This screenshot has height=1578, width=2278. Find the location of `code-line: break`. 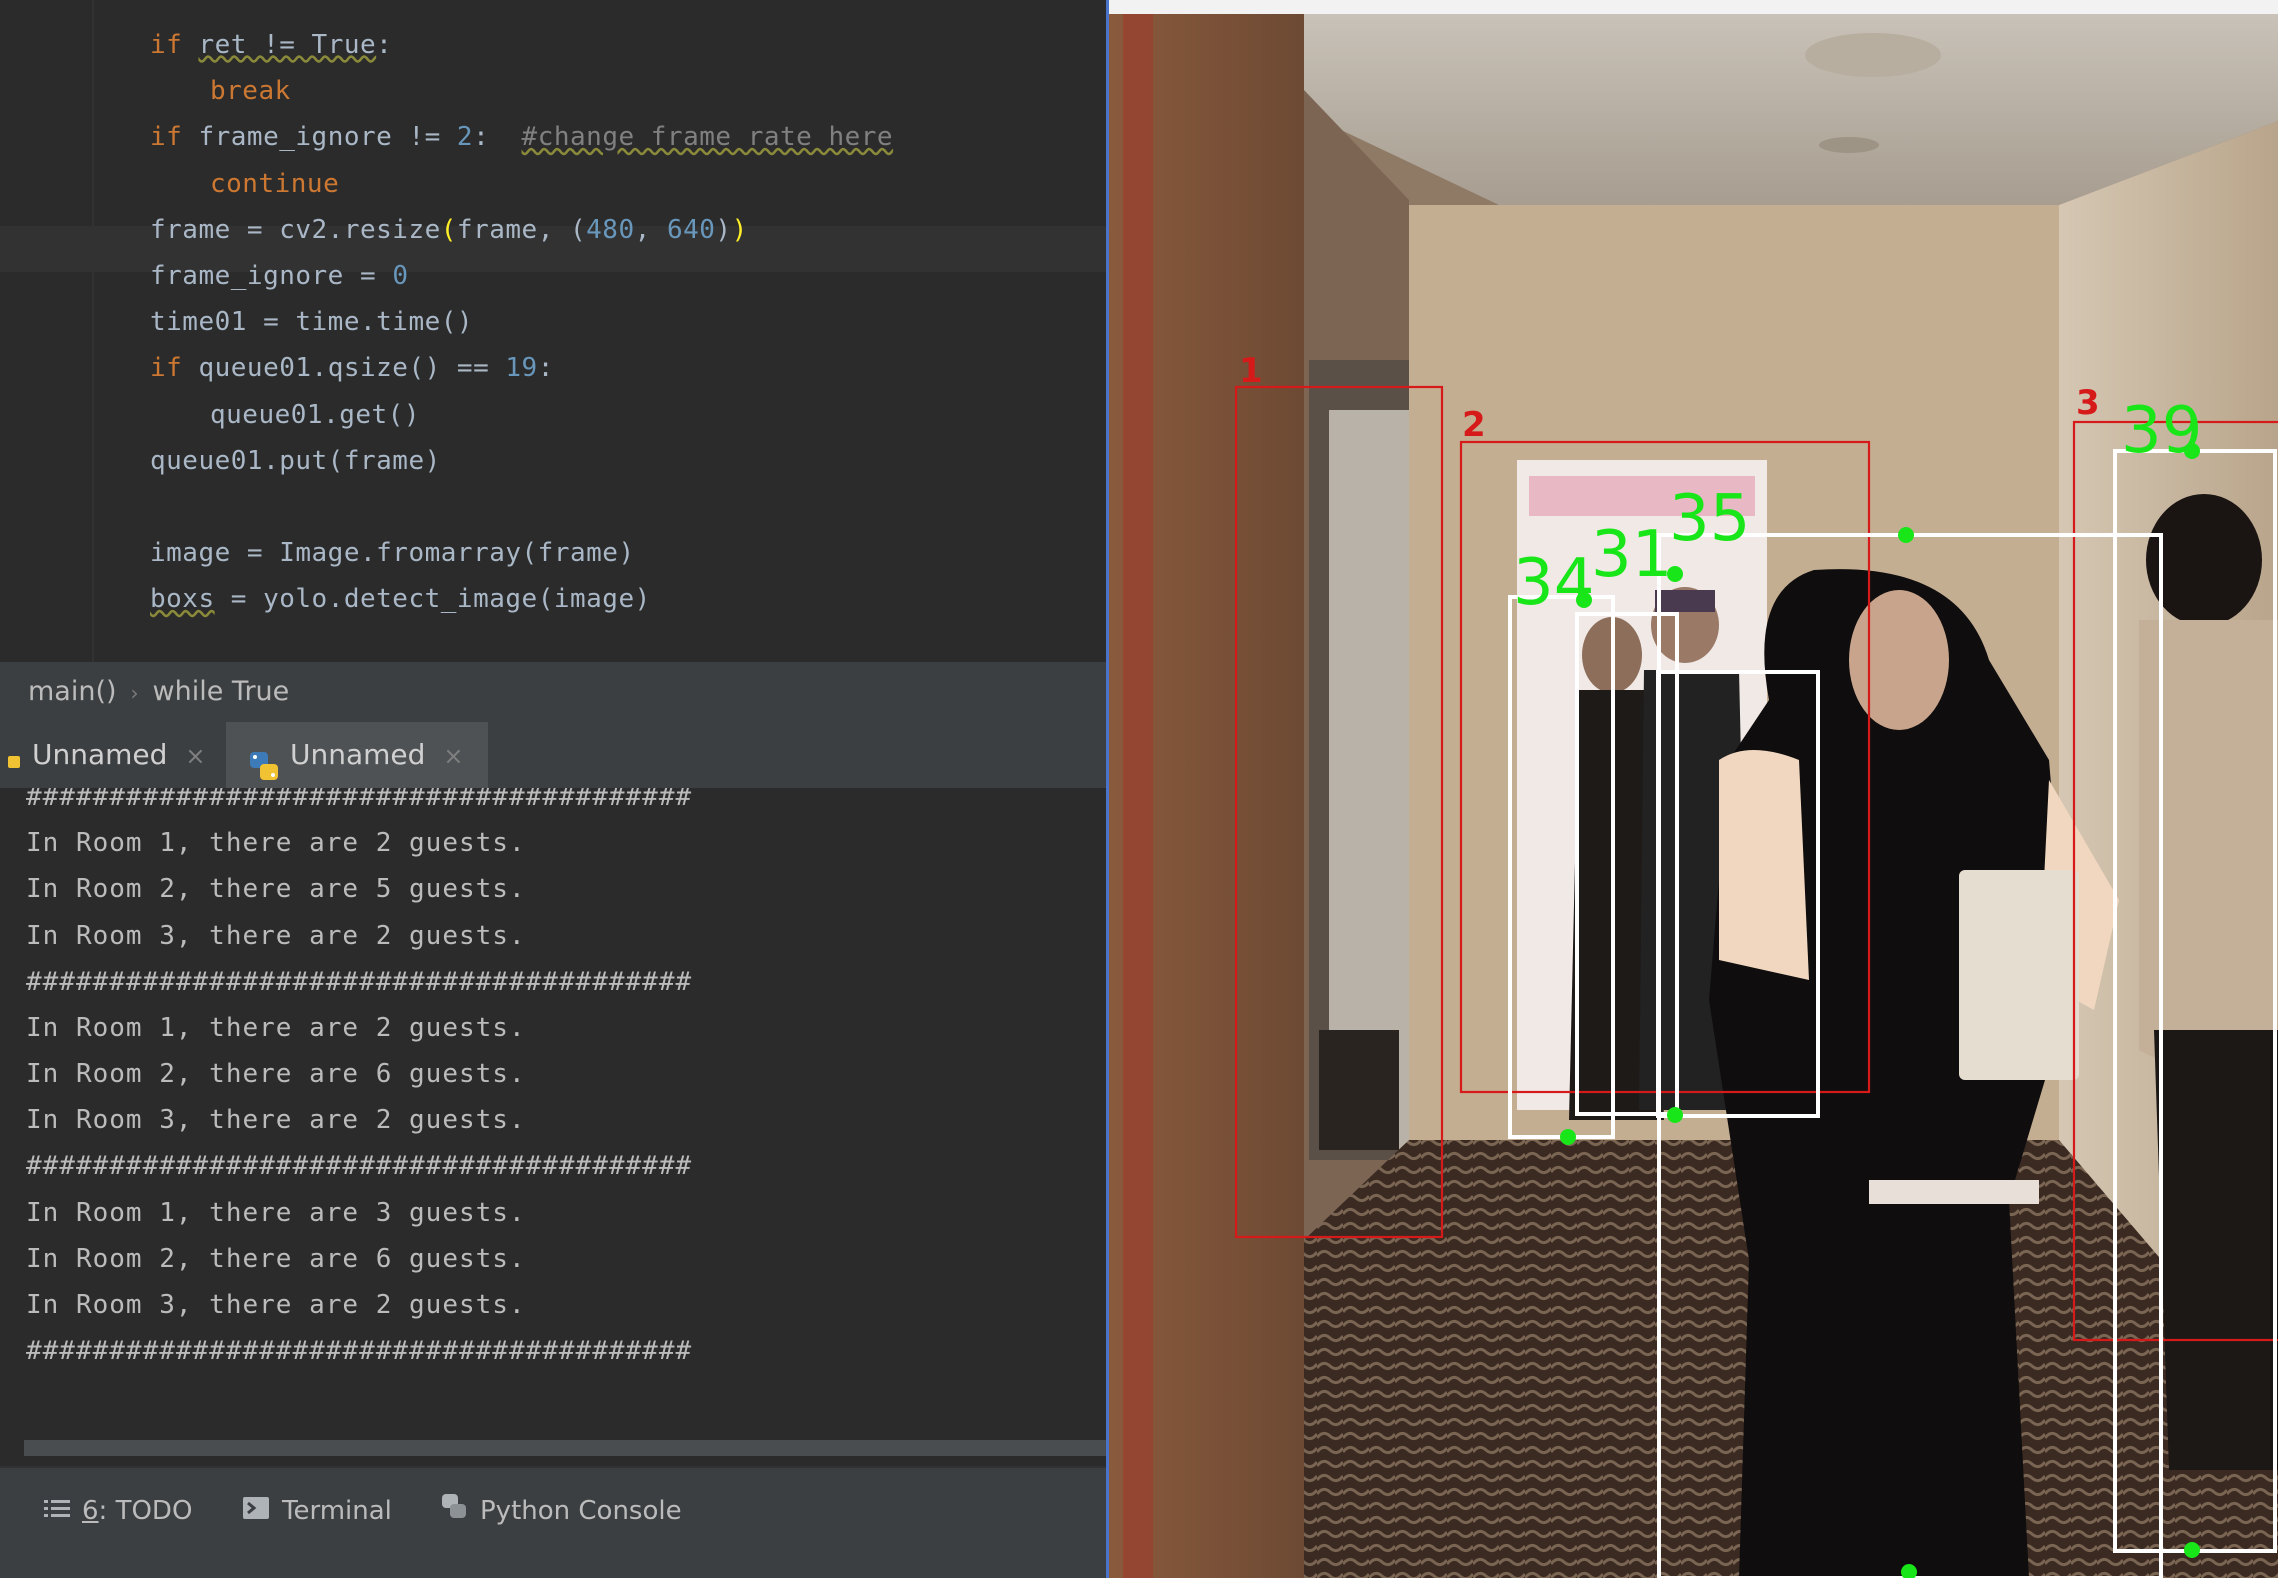

code-line: break is located at coordinates (250, 91).